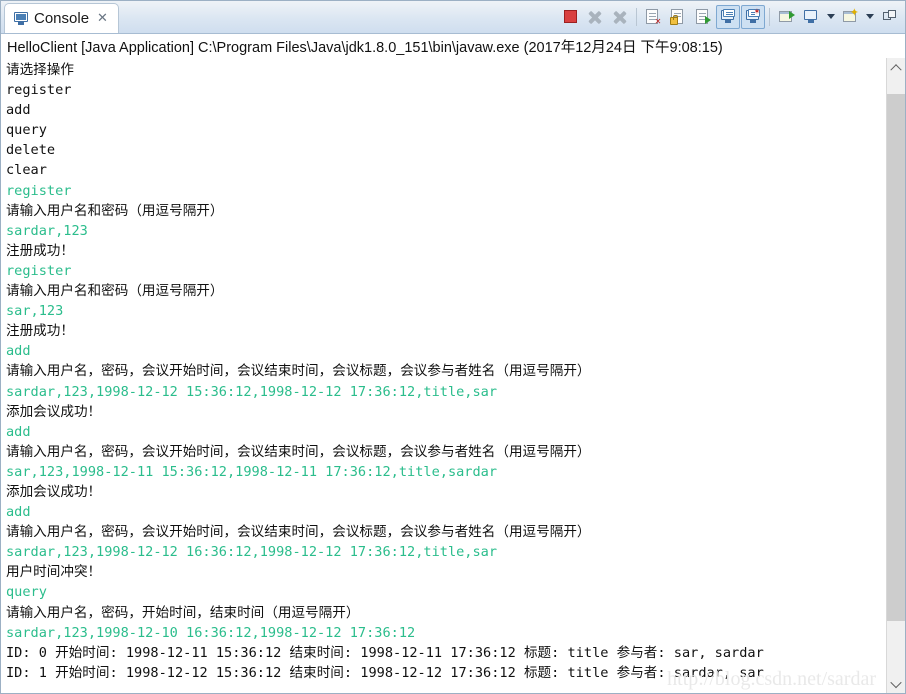 Image resolution: width=906 pixels, height=694 pixels. I want to click on scroll-lock-button, so click(678, 17).